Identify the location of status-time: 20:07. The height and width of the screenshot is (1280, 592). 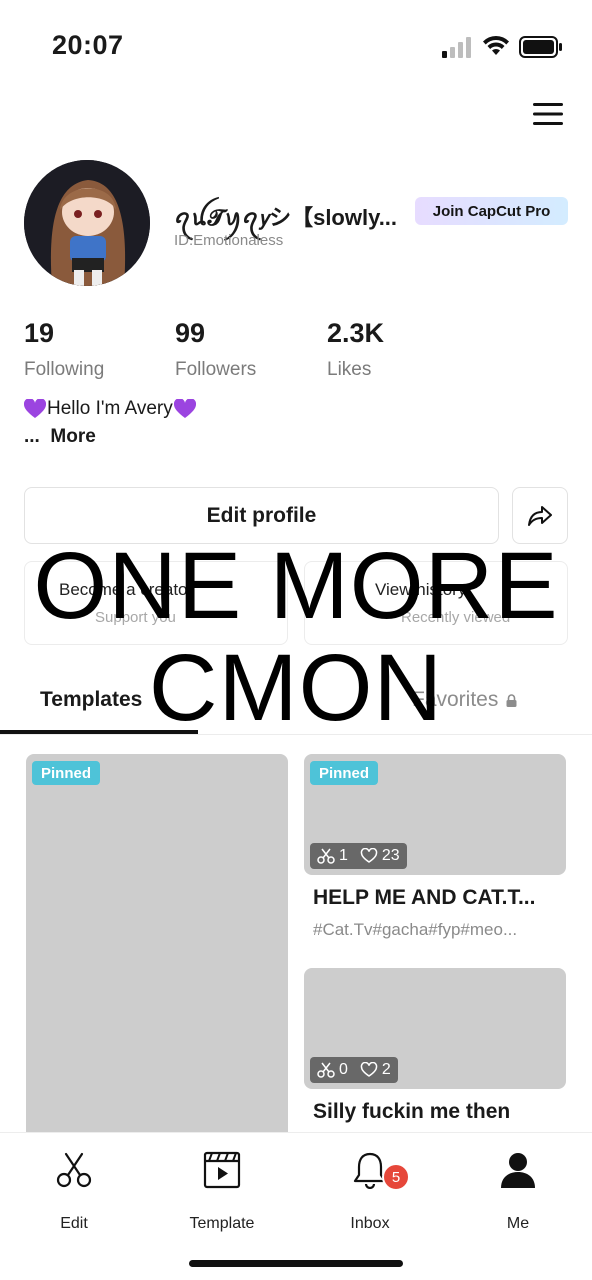
(88, 45).